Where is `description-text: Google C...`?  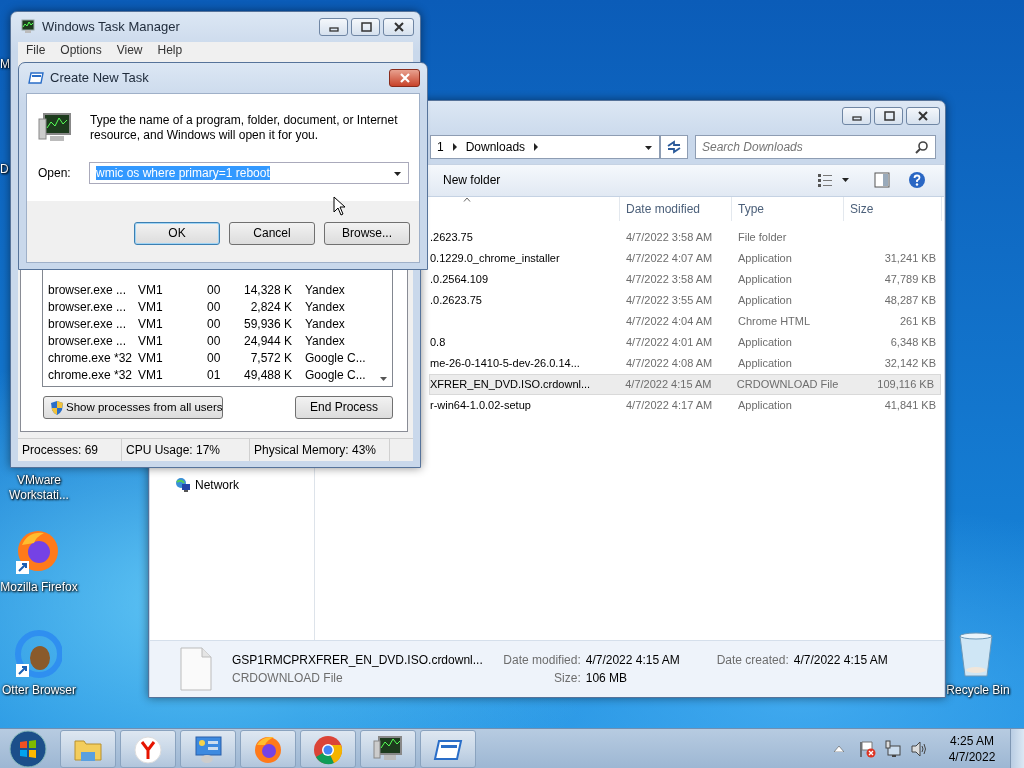
description-text: Google C... is located at coordinates (335, 375).